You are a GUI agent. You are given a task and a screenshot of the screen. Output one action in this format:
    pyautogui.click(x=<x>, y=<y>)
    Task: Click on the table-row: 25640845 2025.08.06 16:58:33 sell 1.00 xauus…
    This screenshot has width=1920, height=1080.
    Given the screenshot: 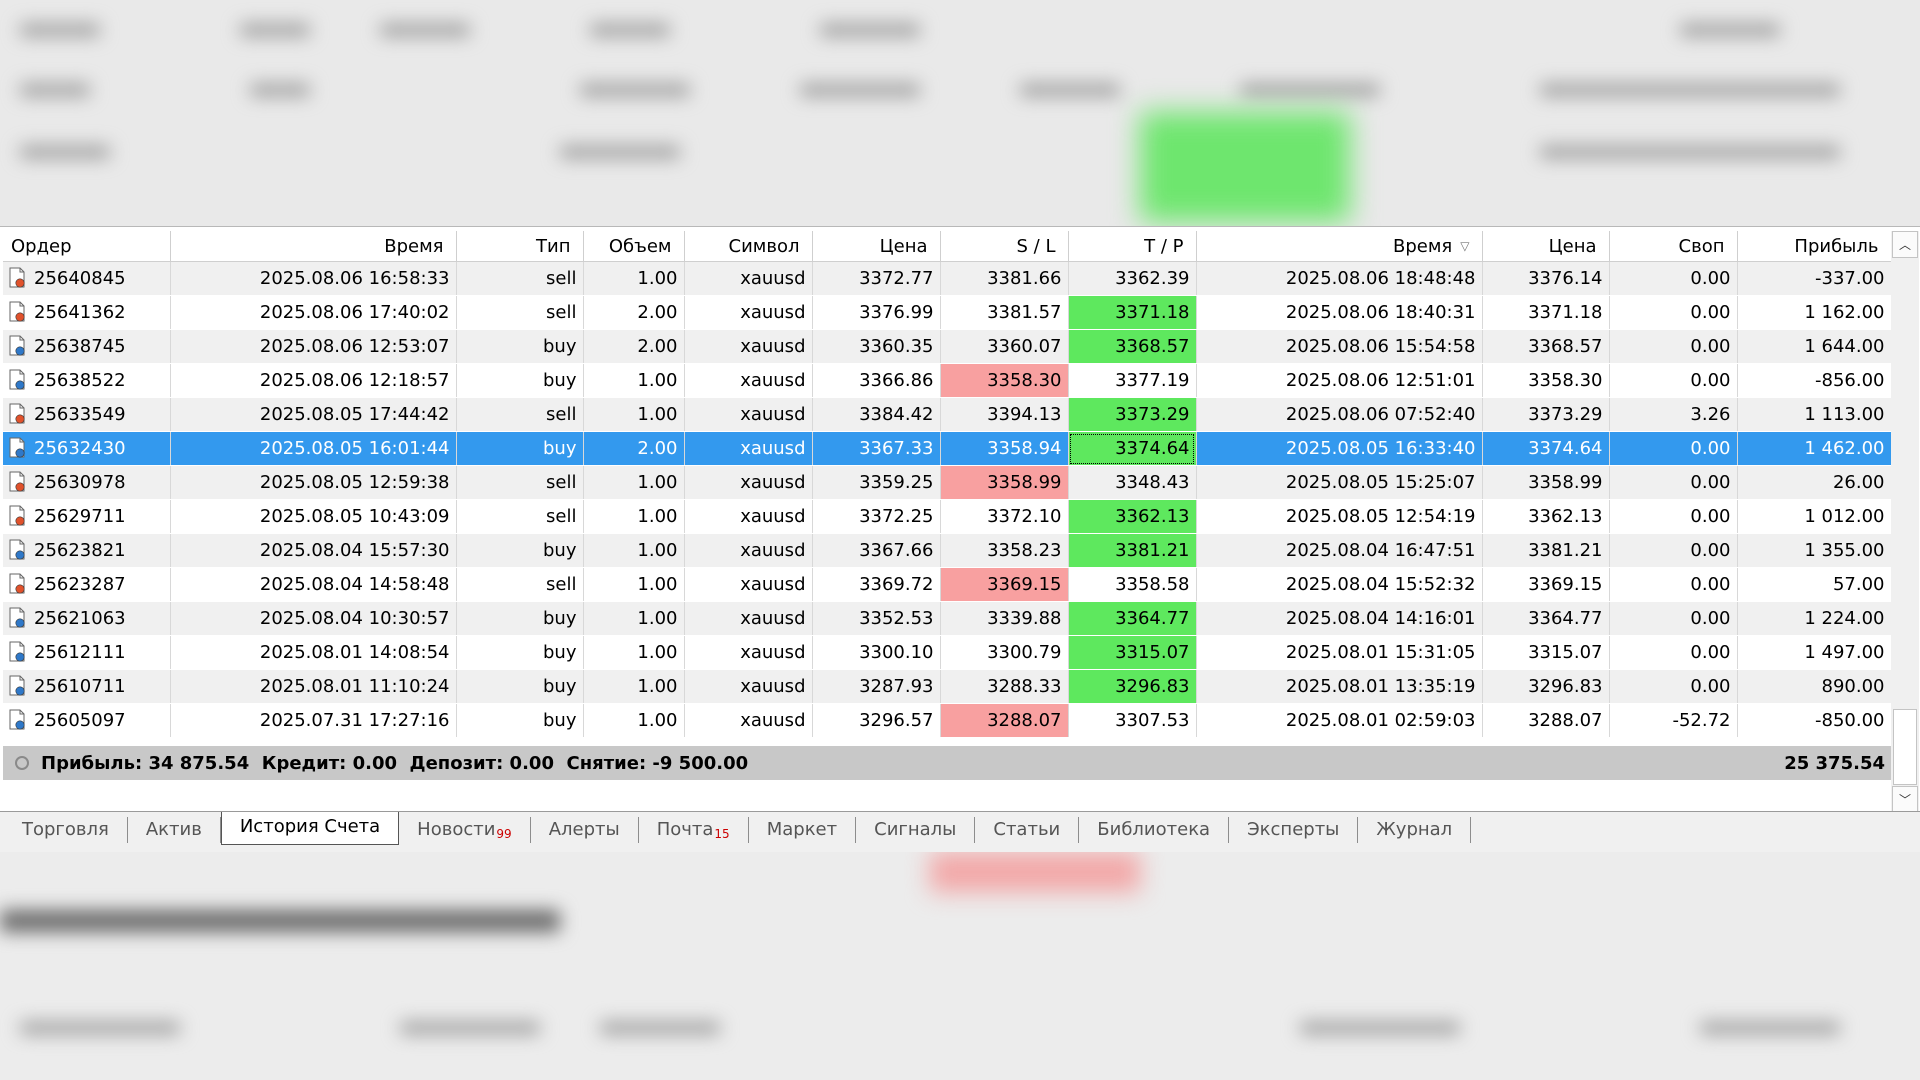 What is the action you would take?
    pyautogui.click(x=947, y=278)
    